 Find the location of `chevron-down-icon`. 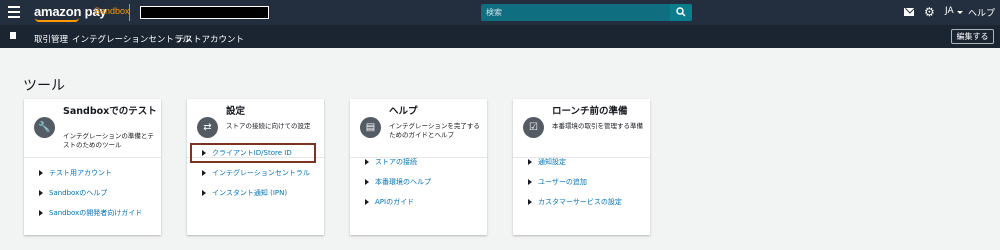

chevron-down-icon is located at coordinates (960, 12).